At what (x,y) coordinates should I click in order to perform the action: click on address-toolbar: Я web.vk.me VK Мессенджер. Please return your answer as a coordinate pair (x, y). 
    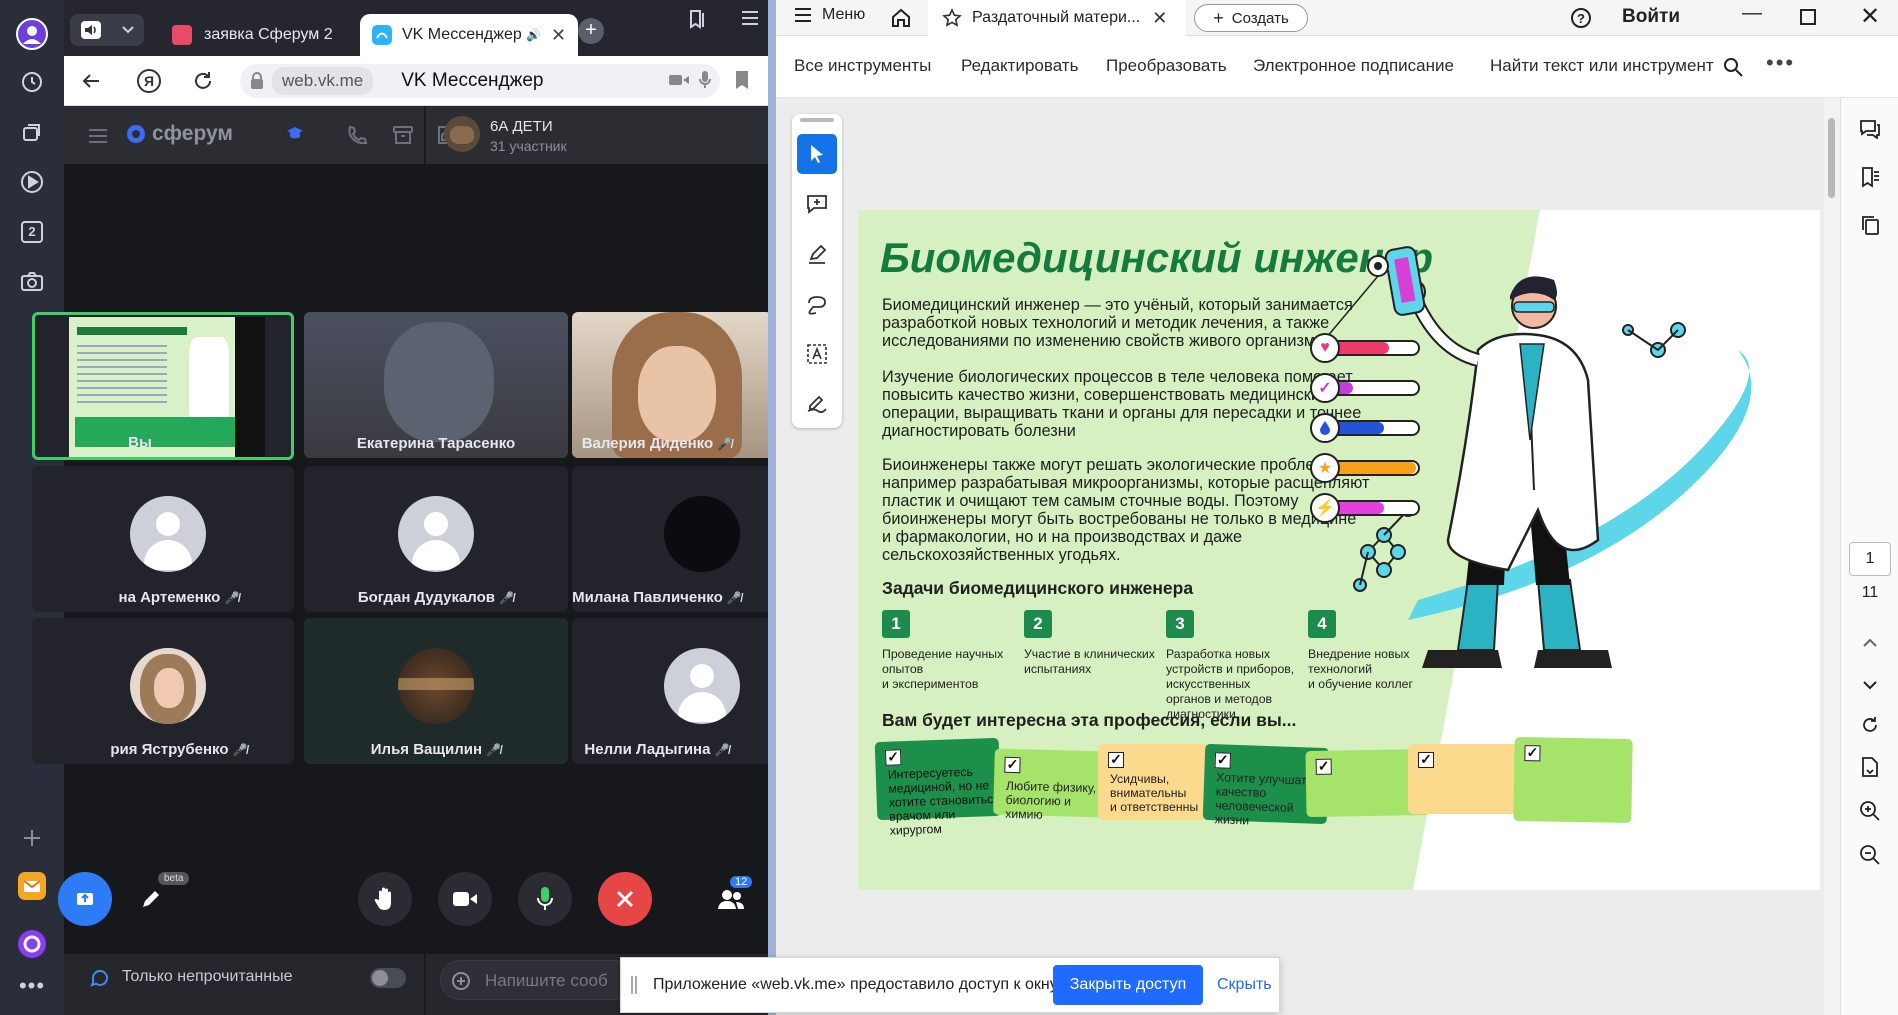
    Looking at the image, I should click on (416, 81).